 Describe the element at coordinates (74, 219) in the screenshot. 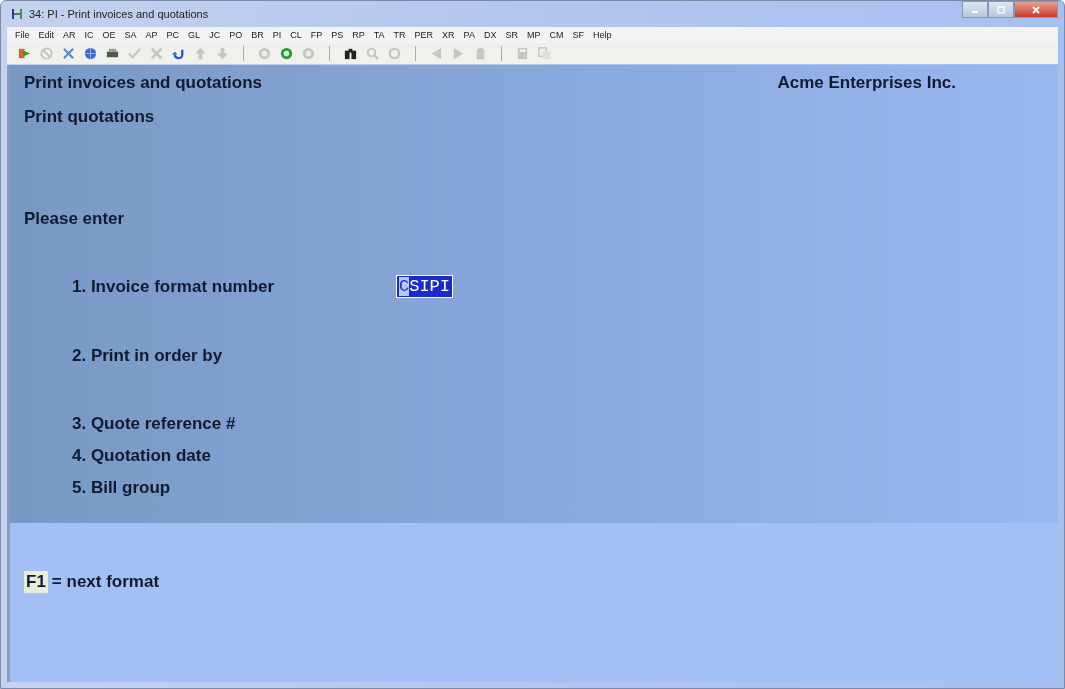

I see `prompt-text: Please enter` at that location.